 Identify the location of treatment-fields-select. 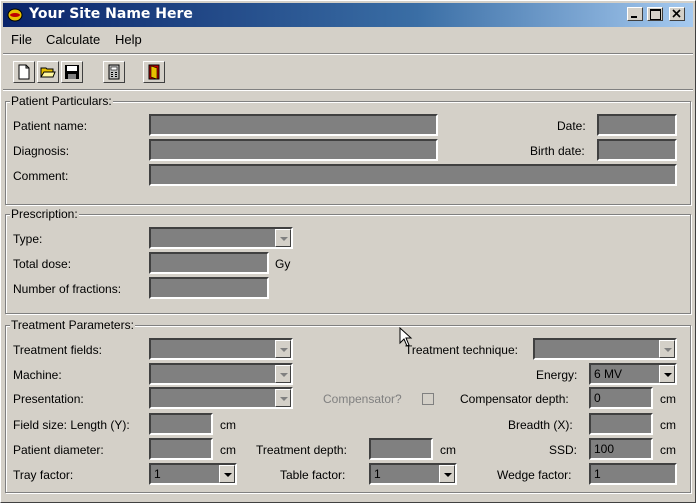
(221, 349).